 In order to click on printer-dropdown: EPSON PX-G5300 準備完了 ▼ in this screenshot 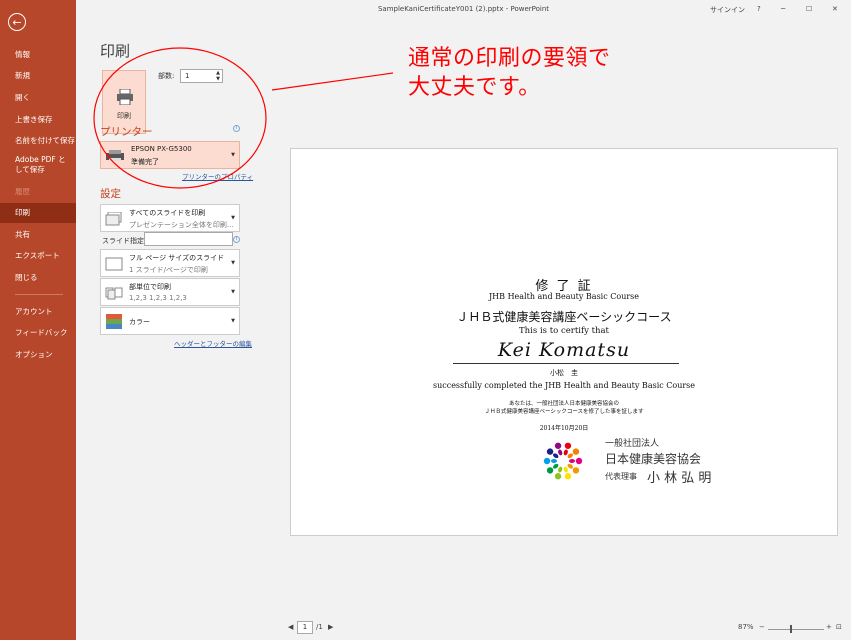, I will do `click(170, 155)`.